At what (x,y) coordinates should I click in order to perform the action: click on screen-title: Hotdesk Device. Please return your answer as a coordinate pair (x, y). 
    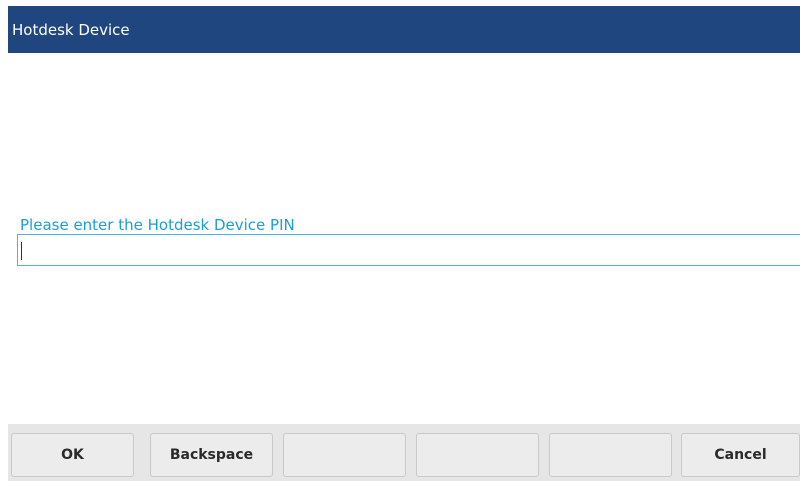
    Looking at the image, I should click on (71, 29).